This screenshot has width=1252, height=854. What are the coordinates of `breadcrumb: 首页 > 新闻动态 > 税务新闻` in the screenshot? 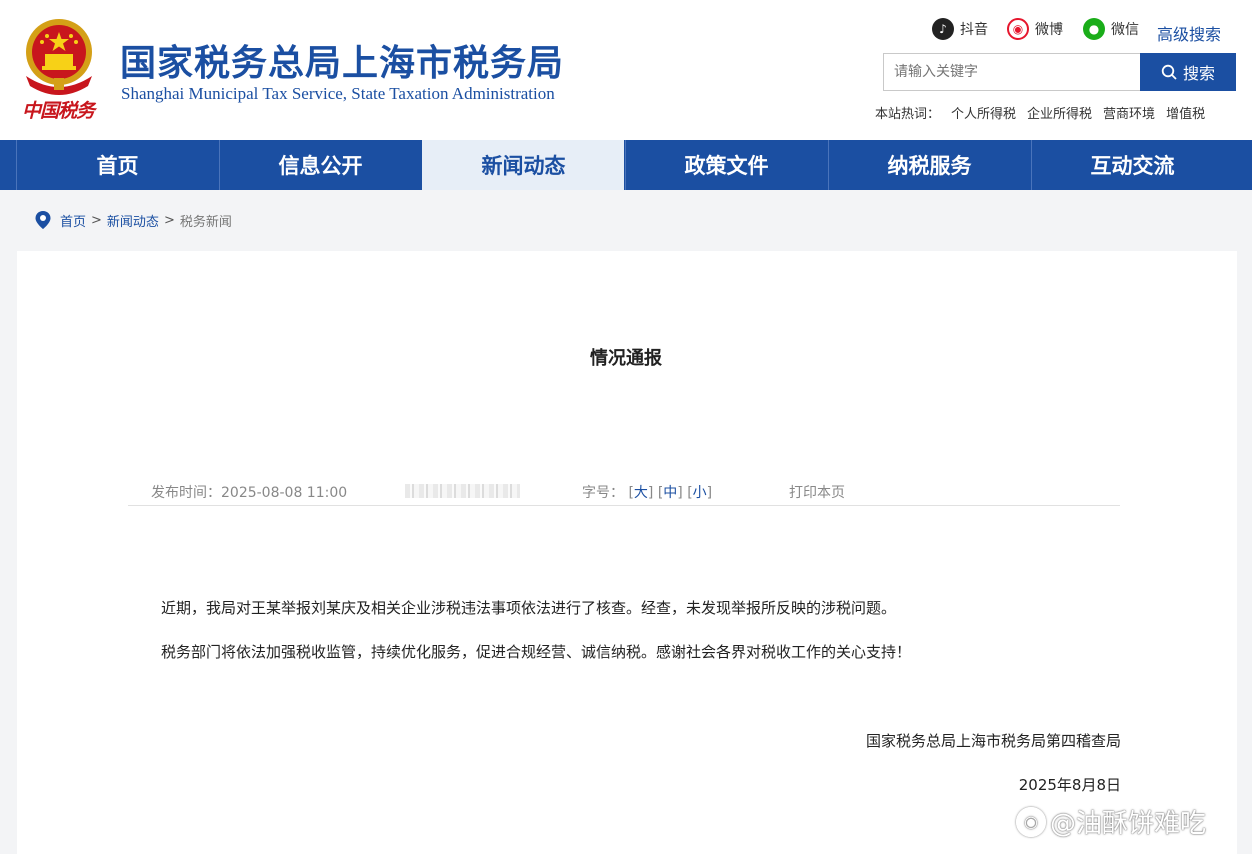 It's located at (133, 220).